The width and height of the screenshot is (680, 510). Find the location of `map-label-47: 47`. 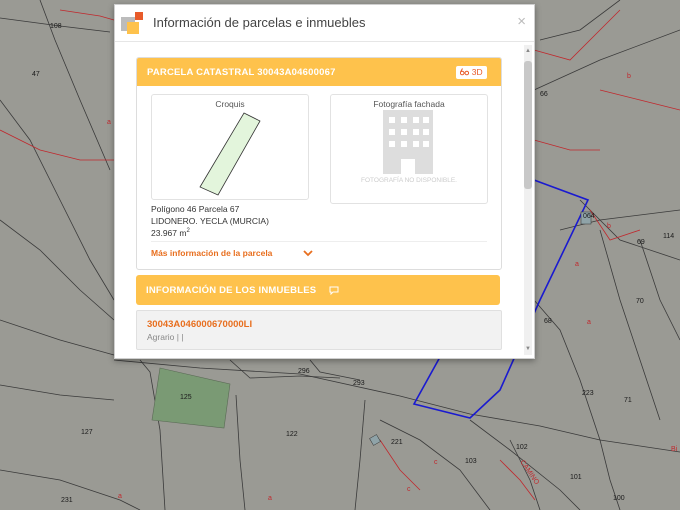

map-label-47: 47 is located at coordinates (36, 74).